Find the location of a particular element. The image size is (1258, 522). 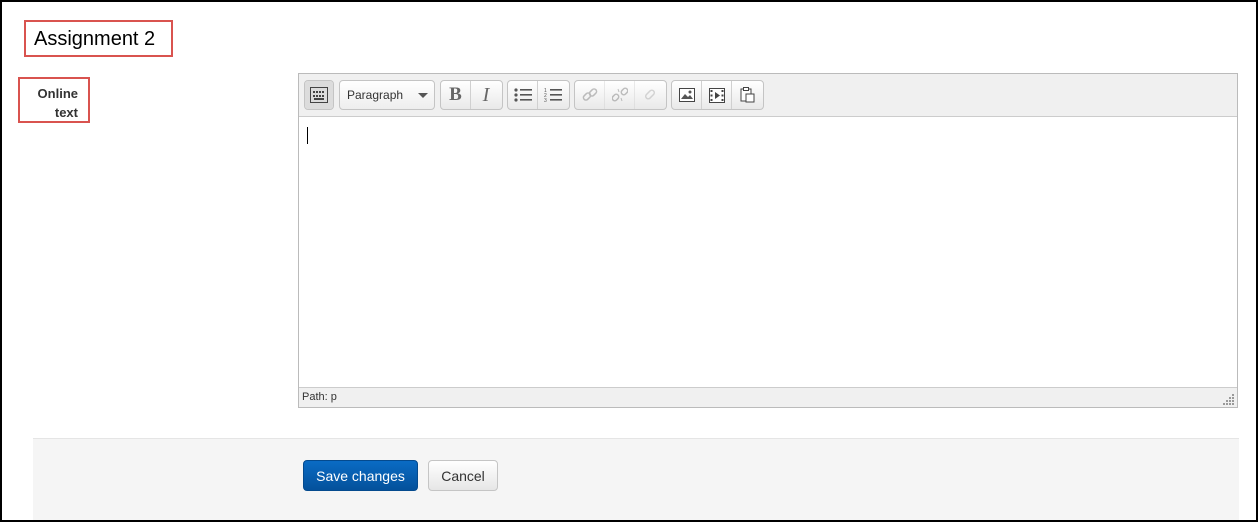

toggle-toolbar-icon is located at coordinates (319, 95).